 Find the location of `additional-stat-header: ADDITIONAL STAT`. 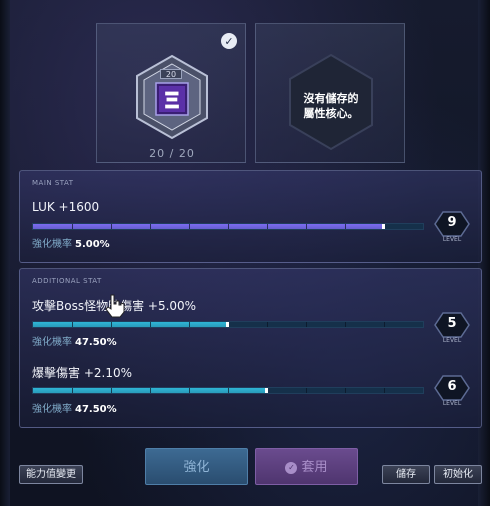

additional-stat-header: ADDITIONAL STAT is located at coordinates (67, 281).